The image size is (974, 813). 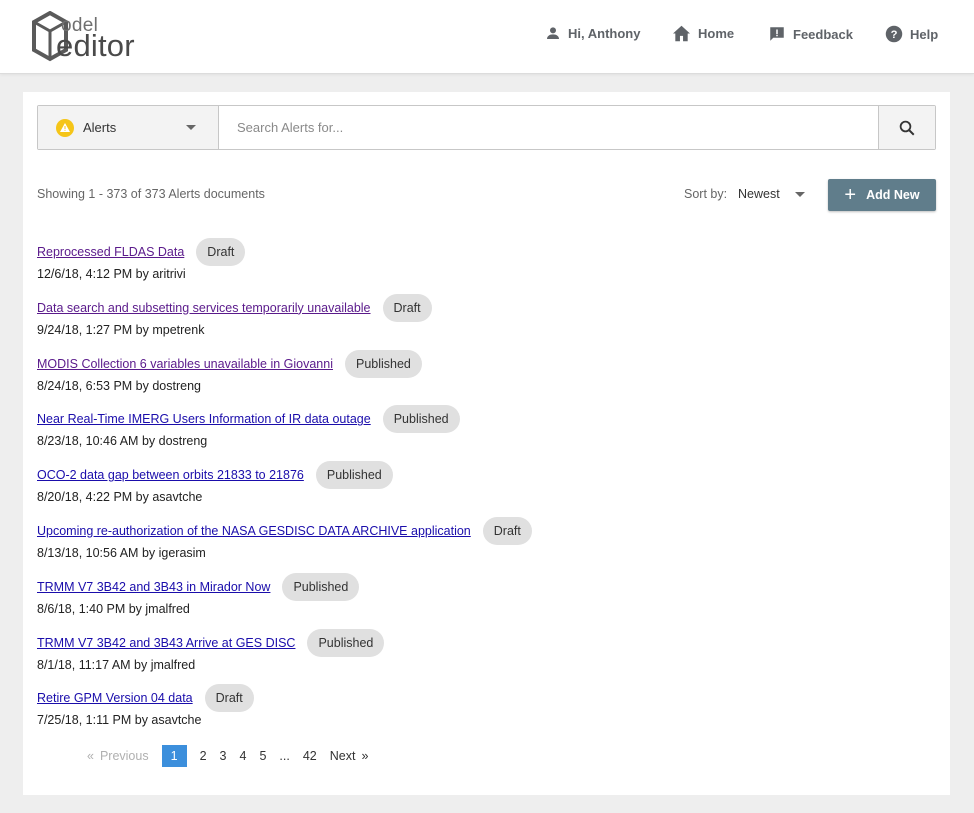 I want to click on help-icon: ?, so click(x=894, y=34).